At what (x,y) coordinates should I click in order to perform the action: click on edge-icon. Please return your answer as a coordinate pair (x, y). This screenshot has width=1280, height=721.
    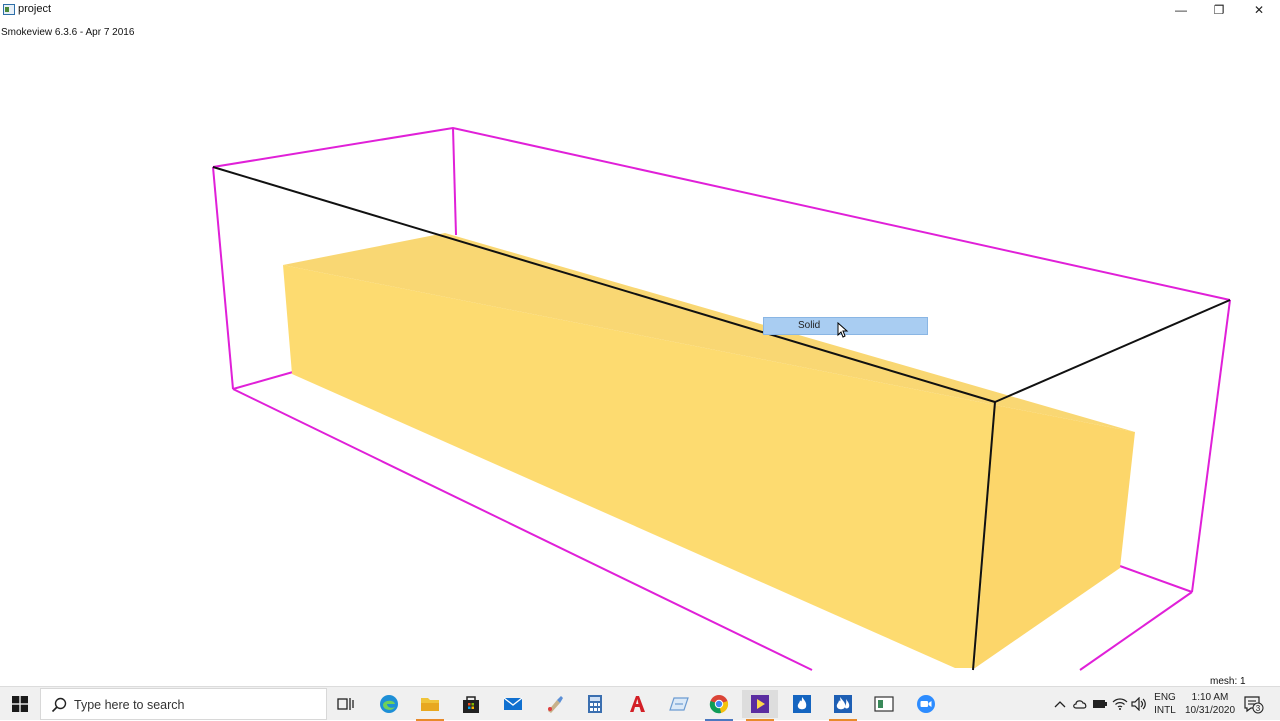
    Looking at the image, I should click on (389, 704).